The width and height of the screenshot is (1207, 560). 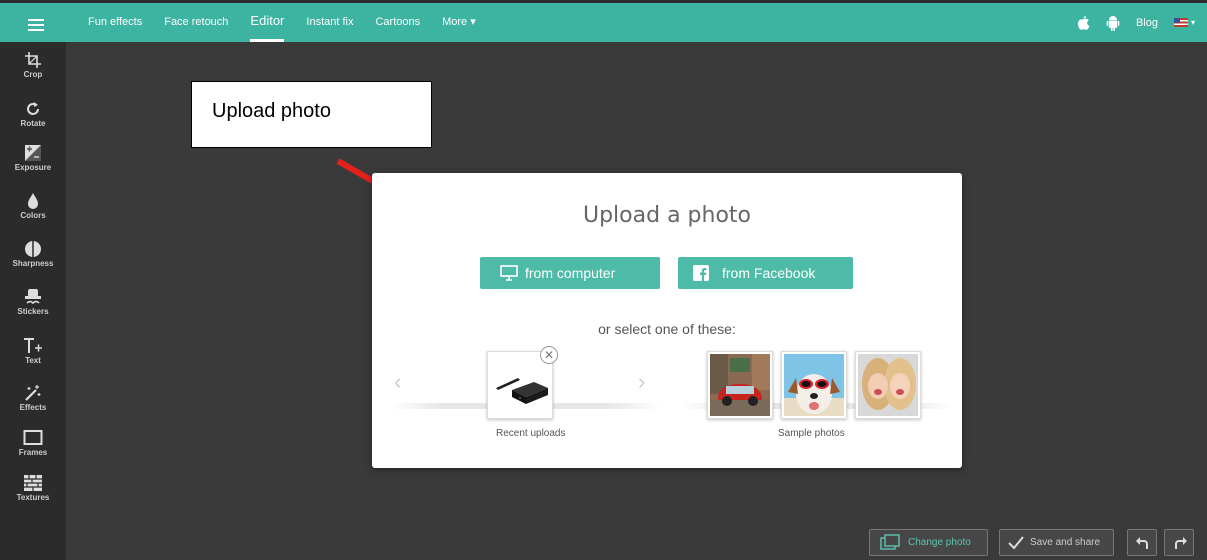 I want to click on stickers-icon, so click(x=33, y=297).